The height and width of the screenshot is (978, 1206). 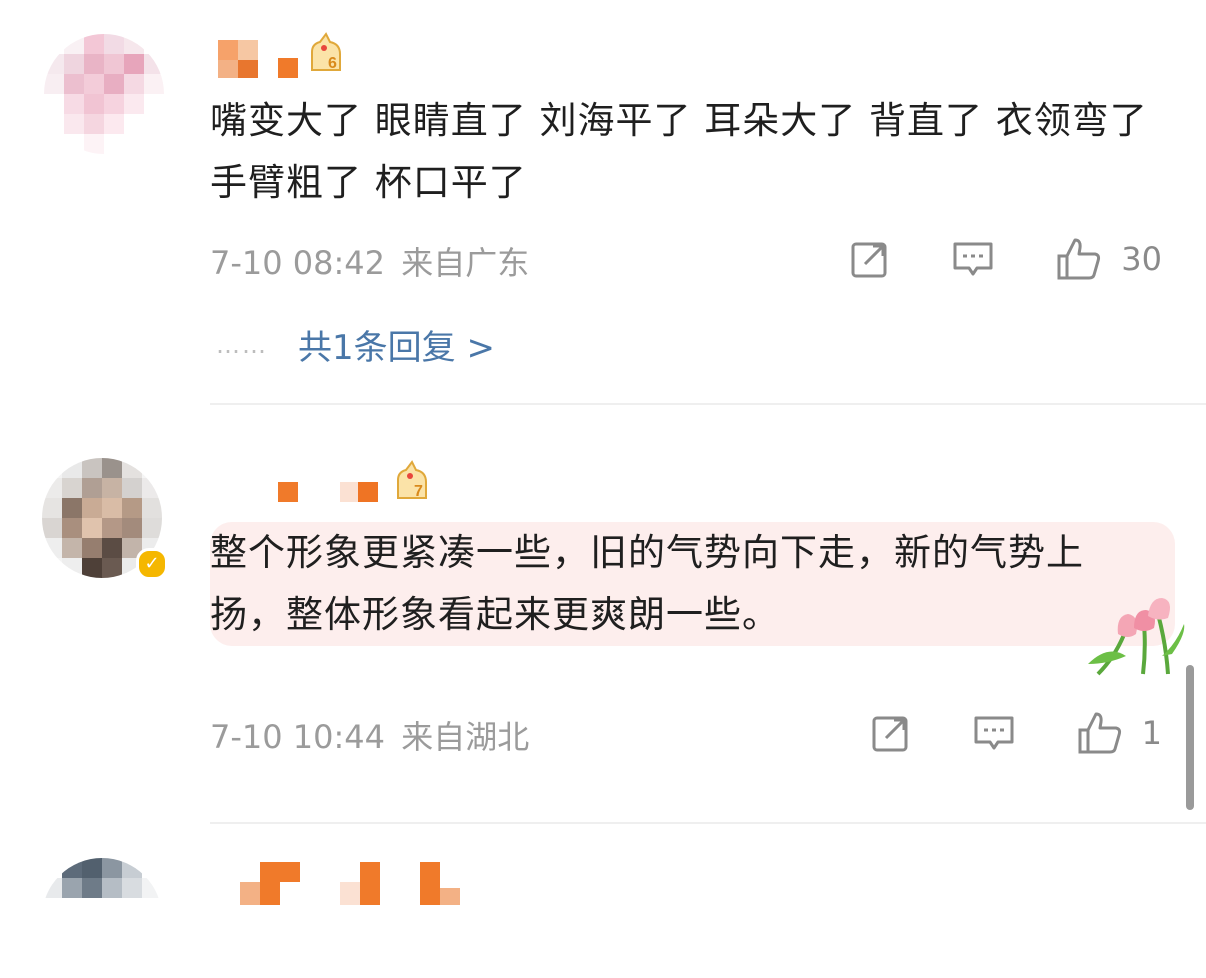 I want to click on comment-time: 7-10 10:44, so click(x=298, y=737).